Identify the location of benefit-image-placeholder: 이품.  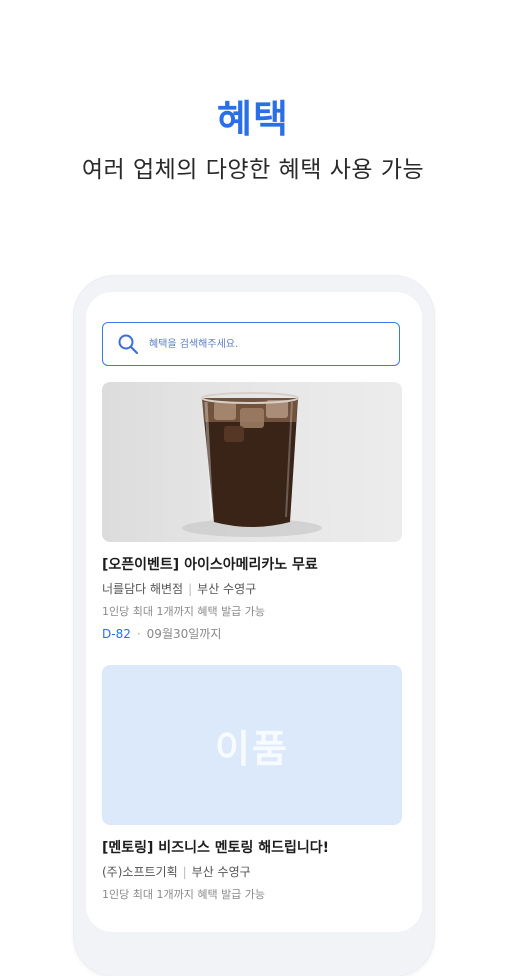
(252, 745).